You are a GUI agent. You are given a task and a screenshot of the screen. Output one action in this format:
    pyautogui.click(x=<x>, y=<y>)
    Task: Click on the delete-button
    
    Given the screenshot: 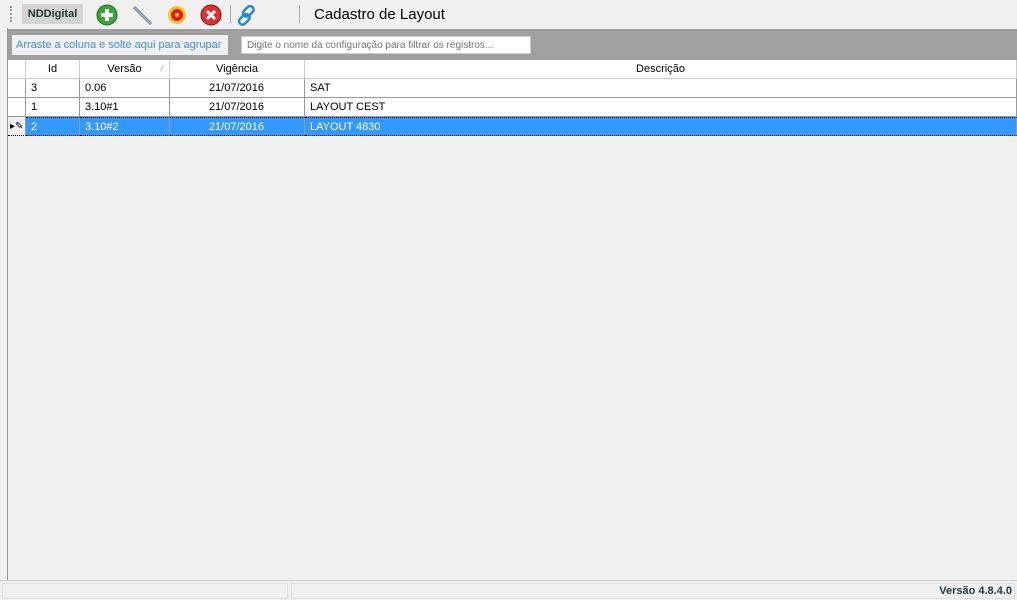 What is the action you would take?
    pyautogui.click(x=211, y=15)
    